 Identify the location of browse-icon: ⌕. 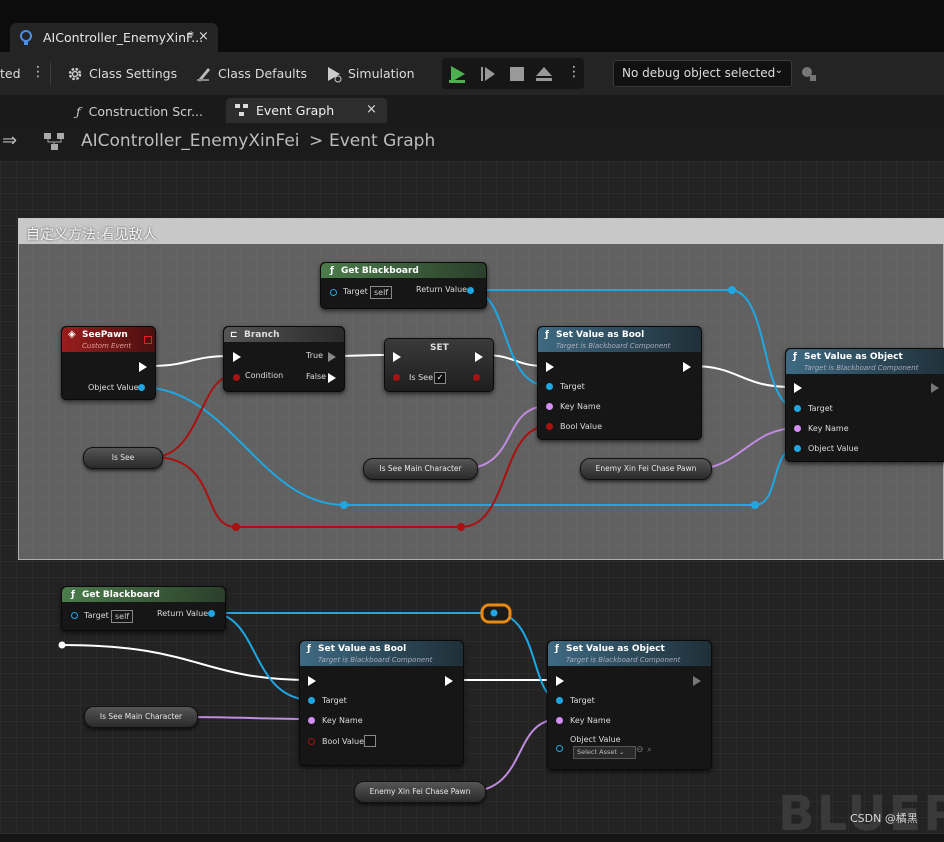
(649, 750).